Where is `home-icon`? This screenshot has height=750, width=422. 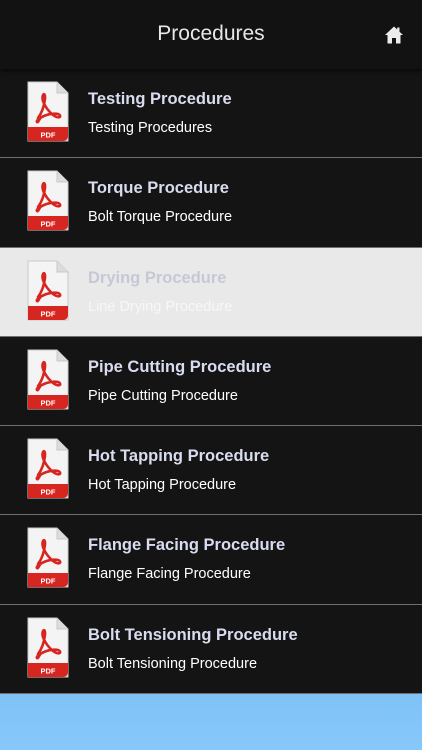
home-icon is located at coordinates (394, 35).